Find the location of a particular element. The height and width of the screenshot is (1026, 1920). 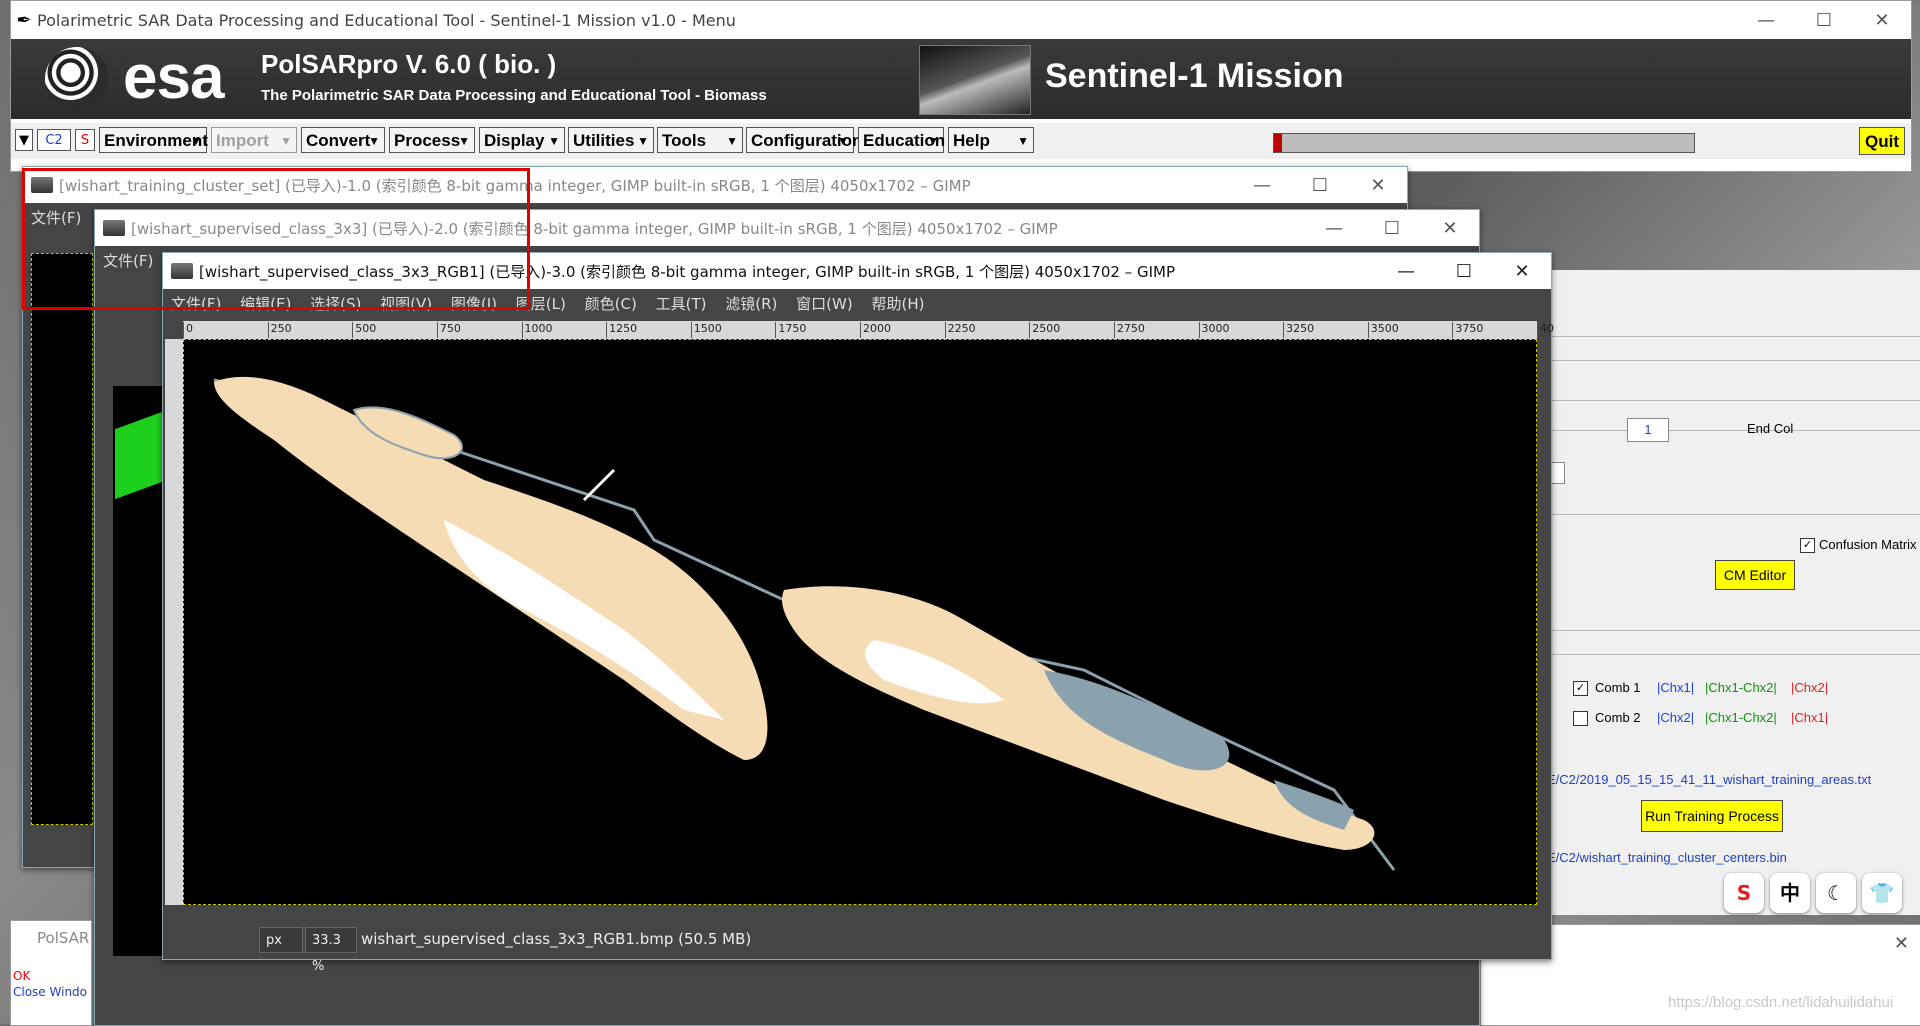

comb2-channel-a: |Chx2| is located at coordinates (1676, 717).